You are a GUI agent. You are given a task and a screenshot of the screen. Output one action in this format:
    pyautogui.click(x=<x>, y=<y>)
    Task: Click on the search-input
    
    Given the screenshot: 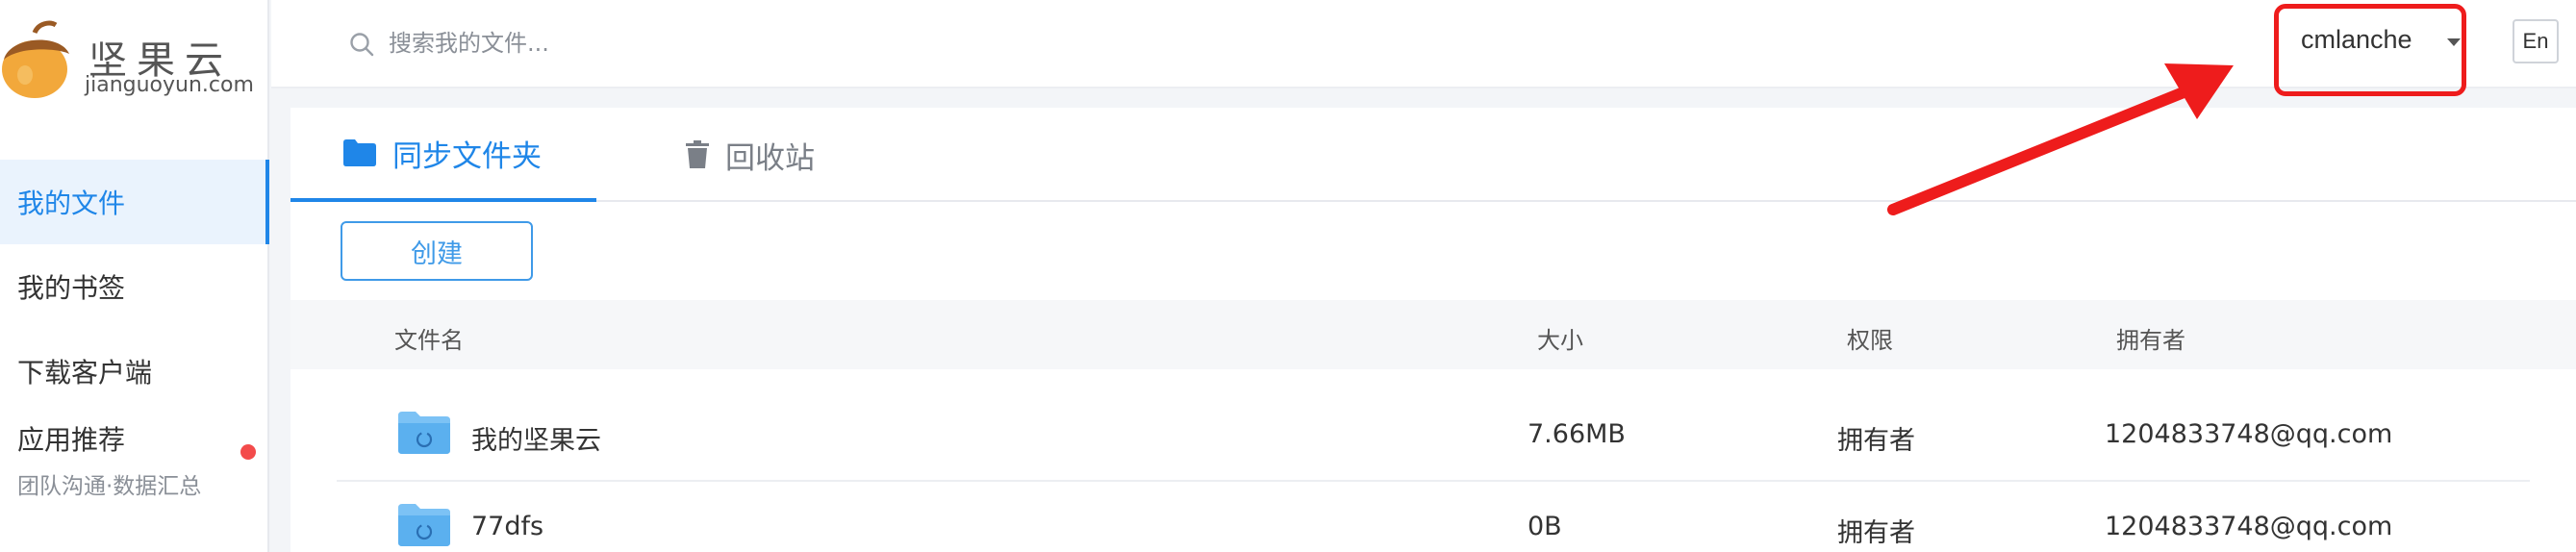 What is the action you would take?
    pyautogui.click(x=678, y=43)
    